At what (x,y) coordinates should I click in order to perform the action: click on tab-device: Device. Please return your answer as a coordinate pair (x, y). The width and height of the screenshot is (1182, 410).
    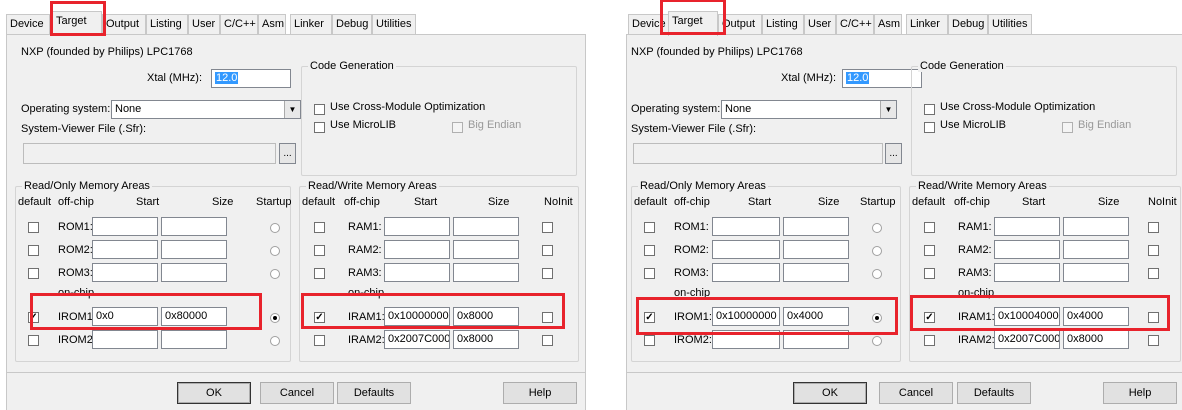
    Looking at the image, I should click on (28, 24).